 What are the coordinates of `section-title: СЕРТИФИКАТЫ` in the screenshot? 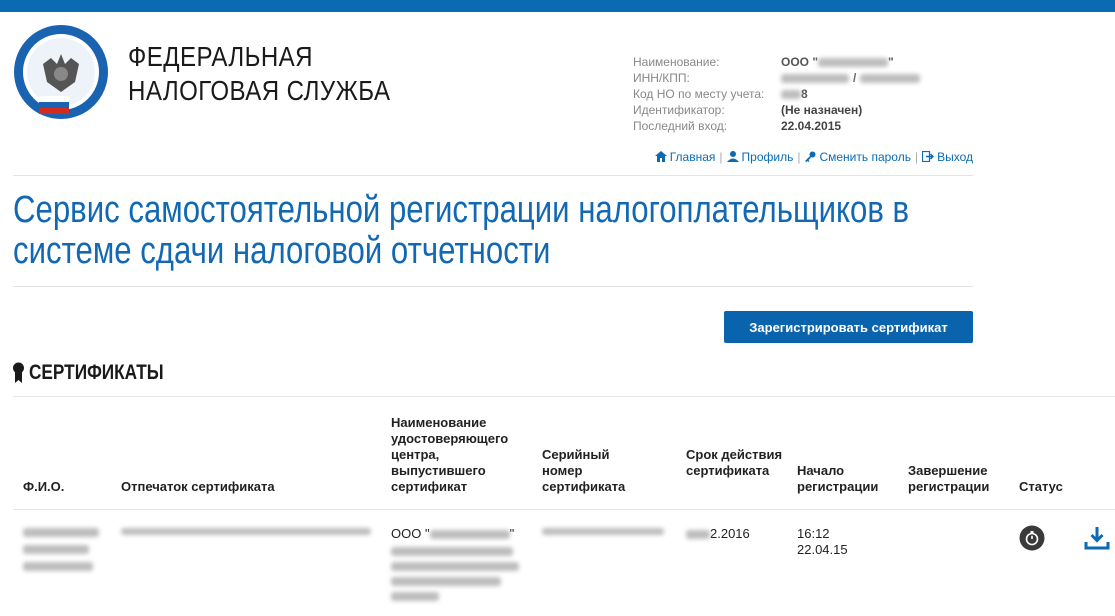 It's located at (96, 372).